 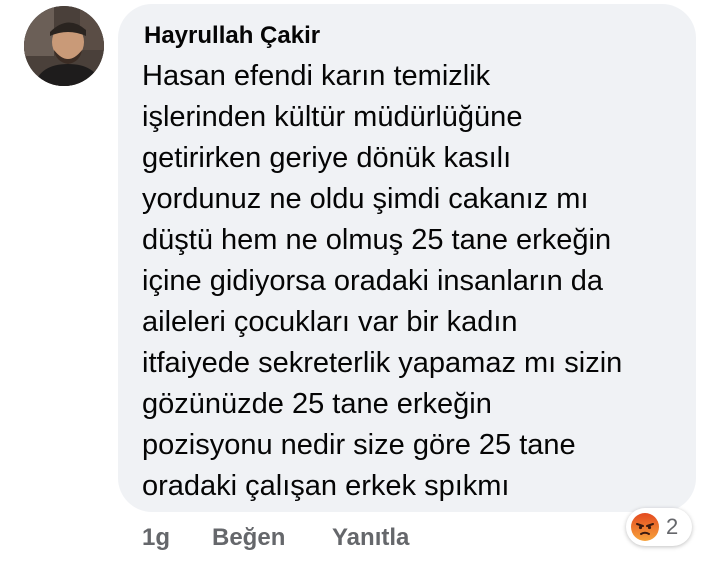 I want to click on comment-text-line: gözünüzde 25 tane erkeğin, so click(x=317, y=404).